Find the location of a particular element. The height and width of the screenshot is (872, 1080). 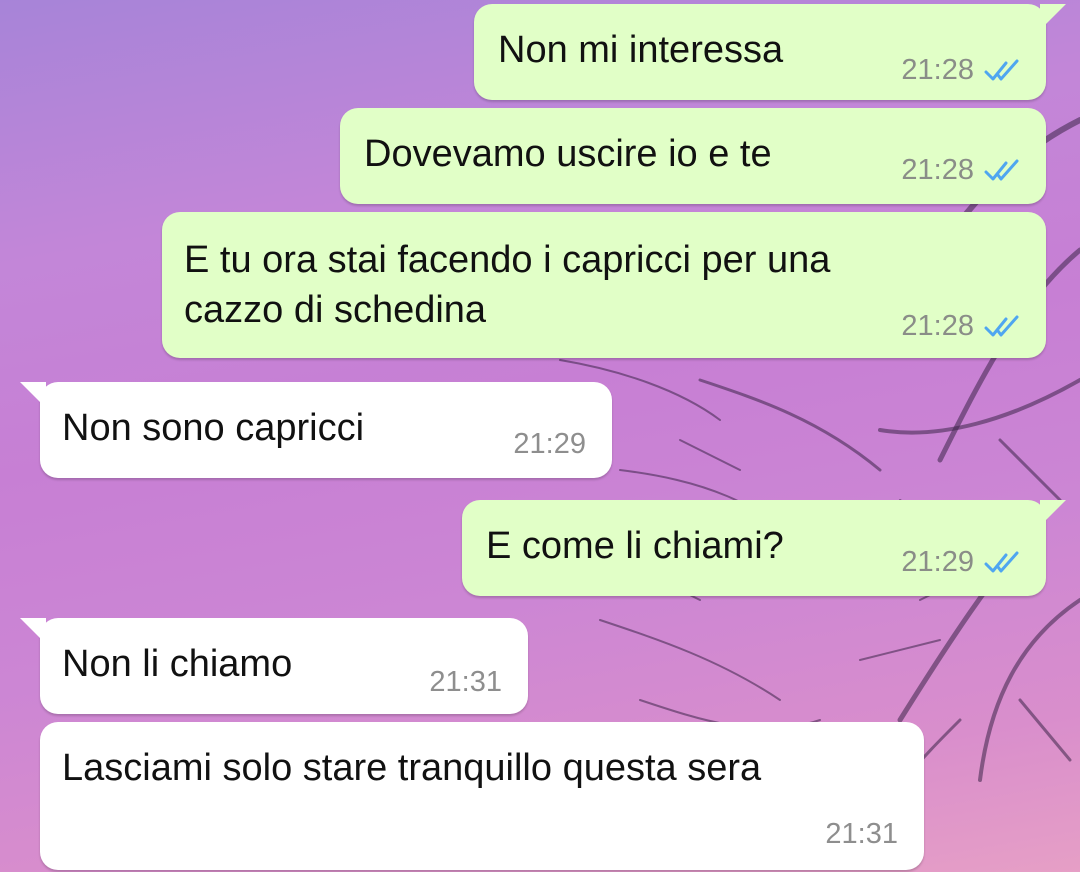

message-text: Dovevamo uscire io e te is located at coordinates (568, 154).